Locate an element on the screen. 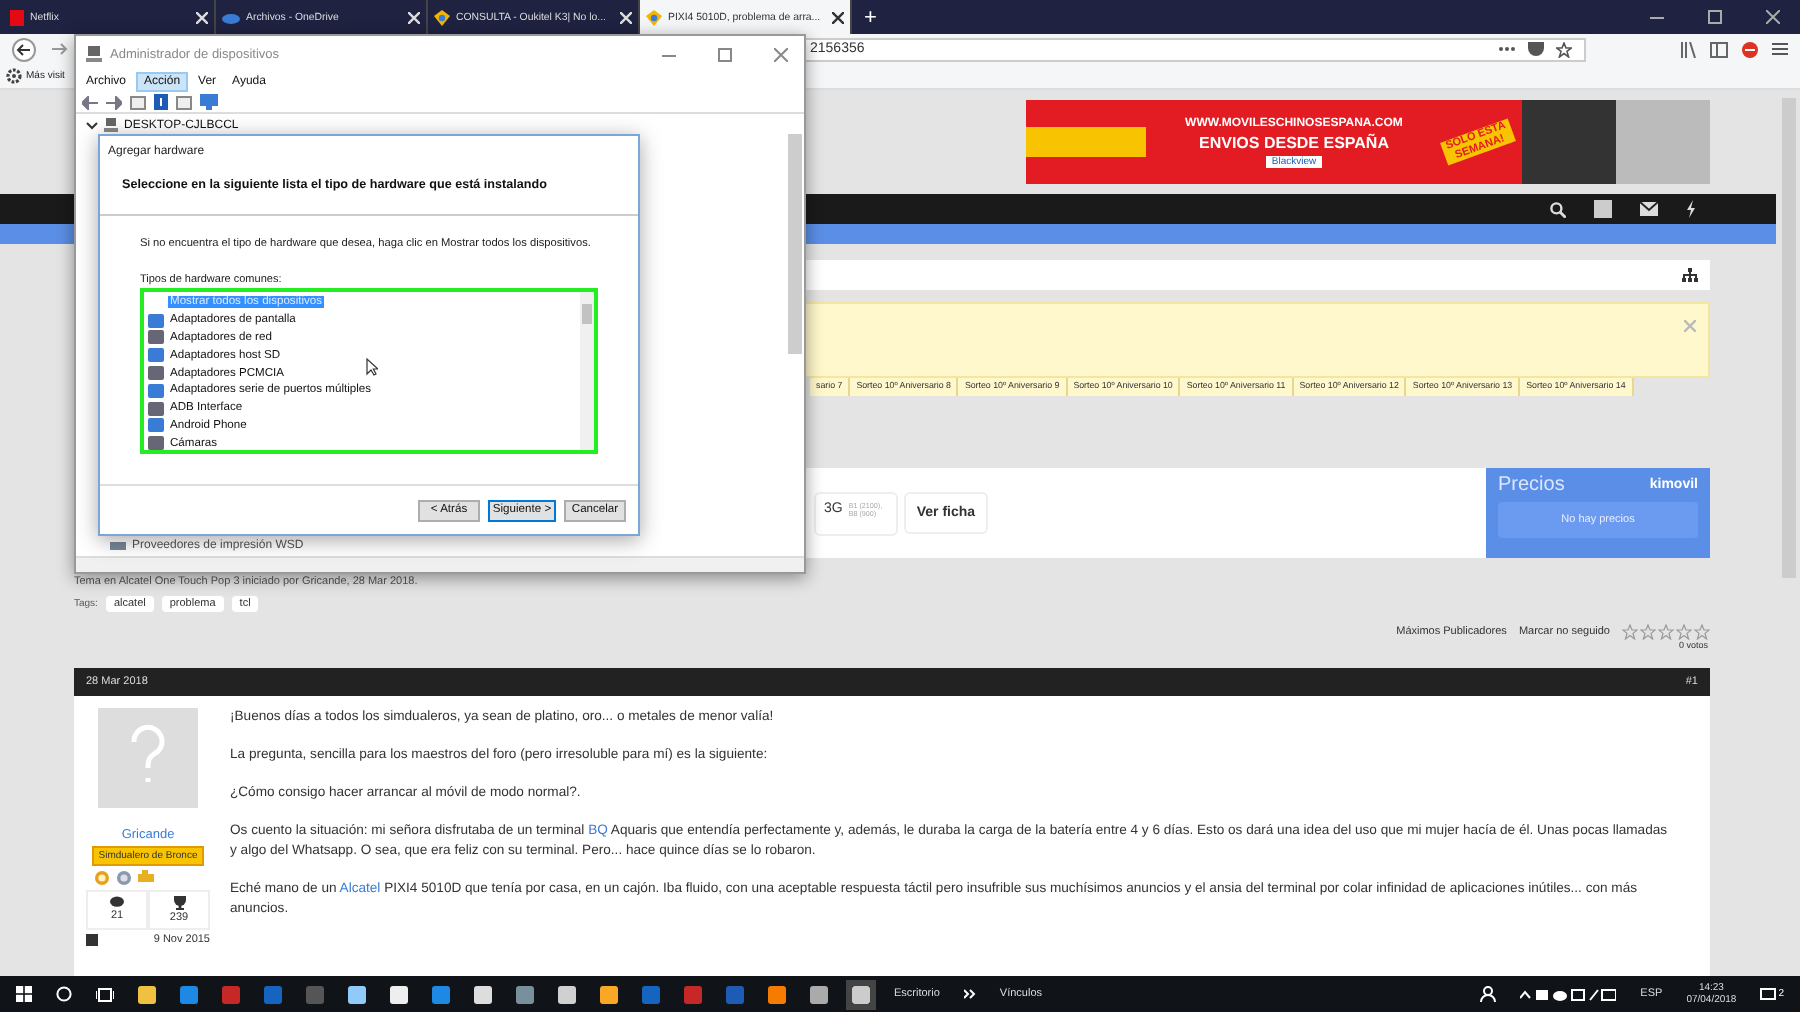 The width and height of the screenshot is (1800, 1012). blocker-icon is located at coordinates (1750, 49).